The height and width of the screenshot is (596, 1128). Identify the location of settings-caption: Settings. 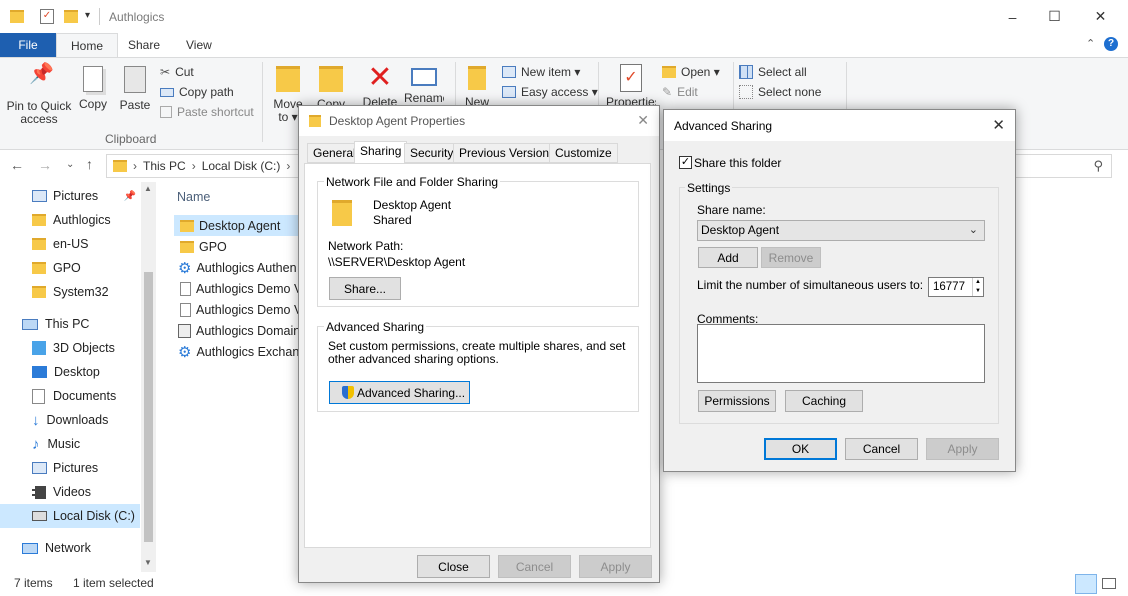
(709, 188).